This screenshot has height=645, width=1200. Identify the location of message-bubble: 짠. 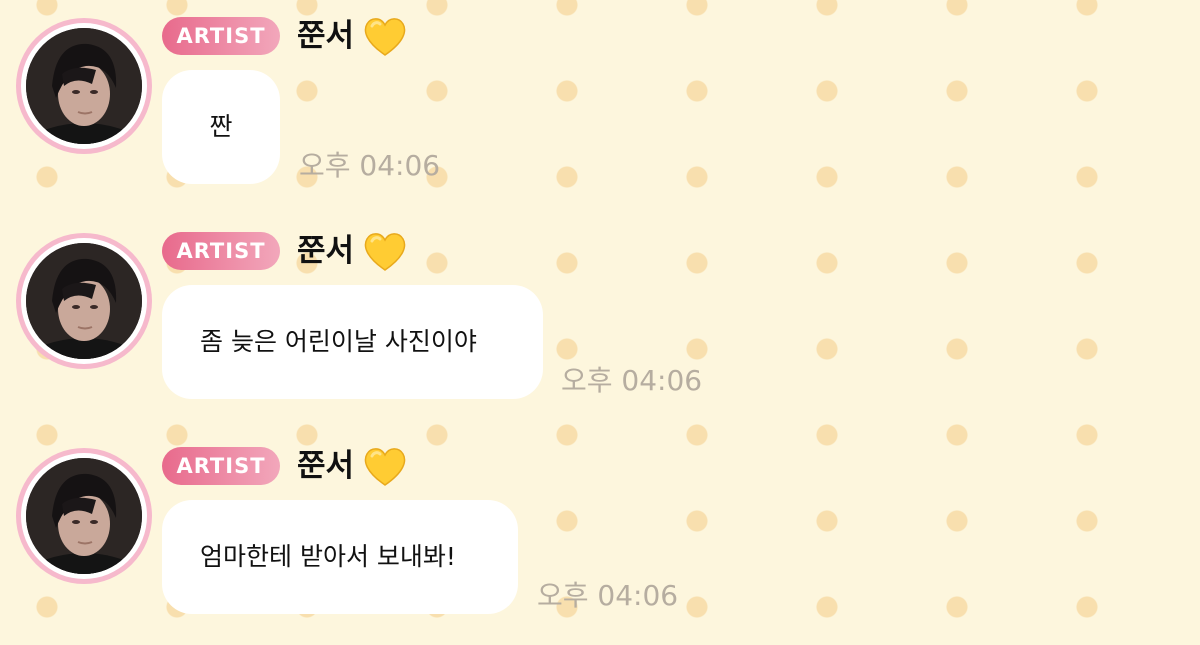
(221, 127).